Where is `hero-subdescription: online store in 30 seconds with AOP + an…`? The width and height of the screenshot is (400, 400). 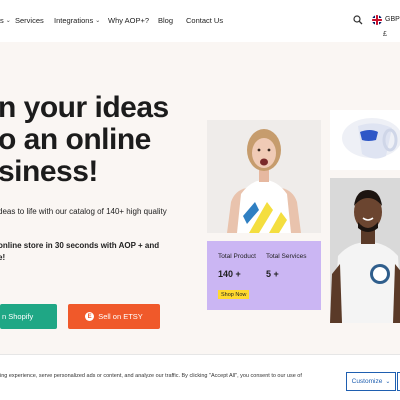 hero-subdescription: online store in 30 seconds with AOP + an… is located at coordinates (89, 252).